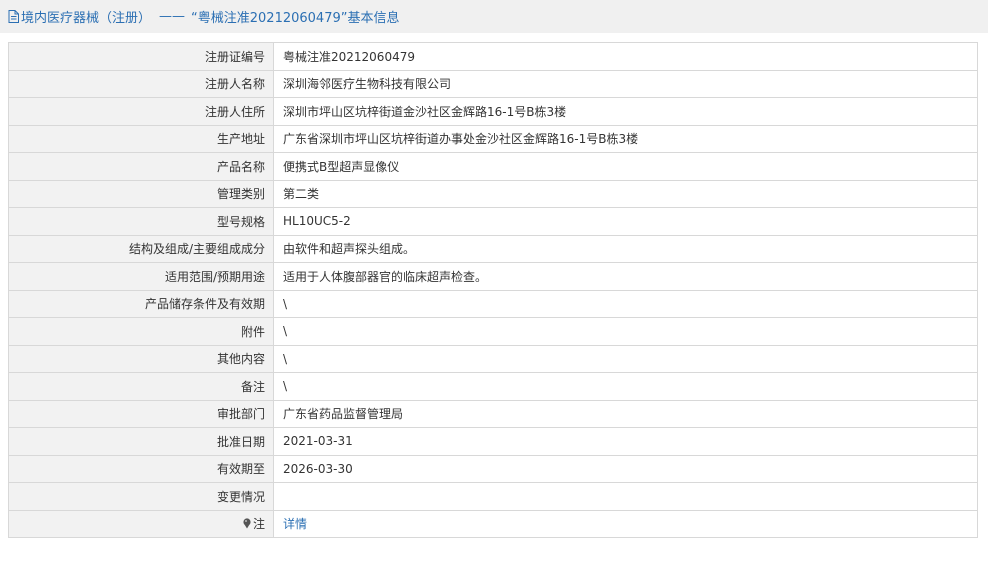 This screenshot has height=566, width=988. I want to click on field-value: 深圳市坪山区坑梓街道金沙社区金辉路16-1号B栋3楼, so click(625, 111).